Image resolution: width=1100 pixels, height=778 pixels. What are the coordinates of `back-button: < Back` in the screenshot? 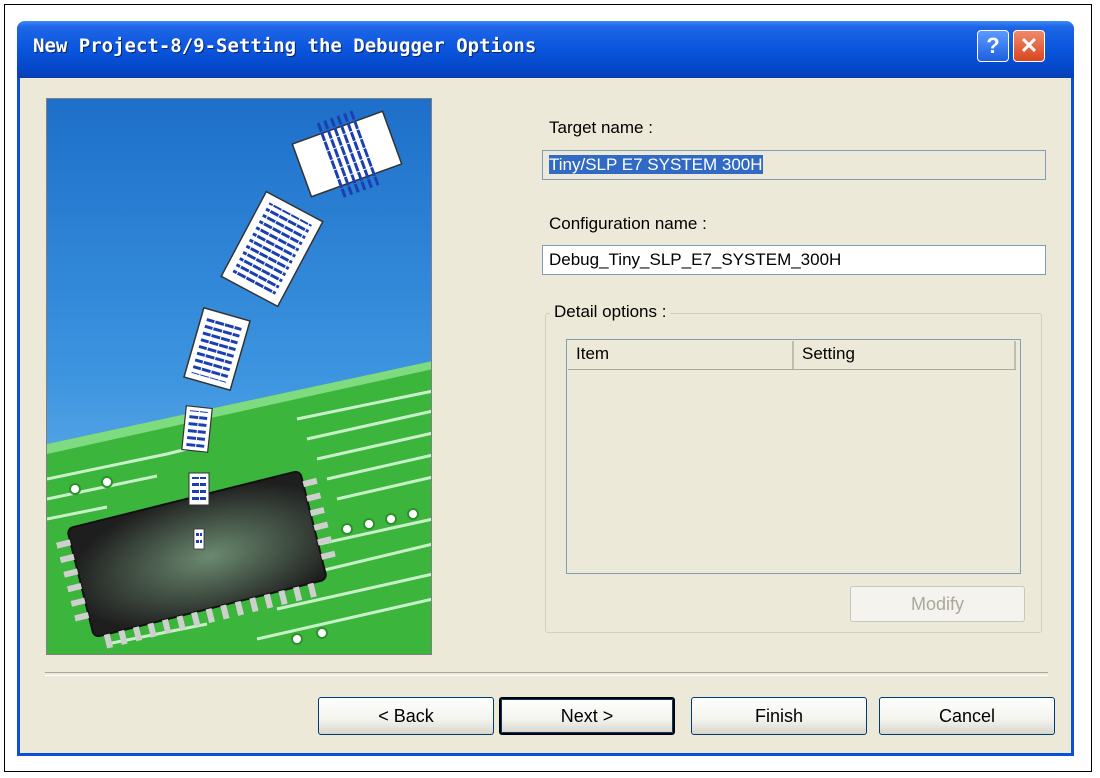 It's located at (406, 716).